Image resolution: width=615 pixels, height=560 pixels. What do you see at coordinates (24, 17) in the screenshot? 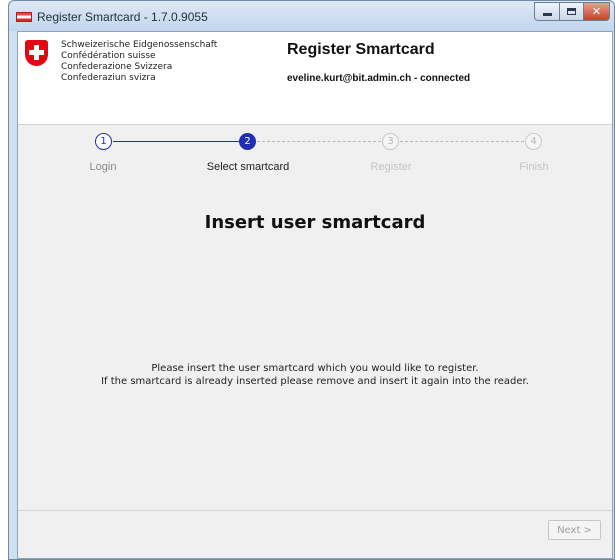
I see `app-icon` at bounding box center [24, 17].